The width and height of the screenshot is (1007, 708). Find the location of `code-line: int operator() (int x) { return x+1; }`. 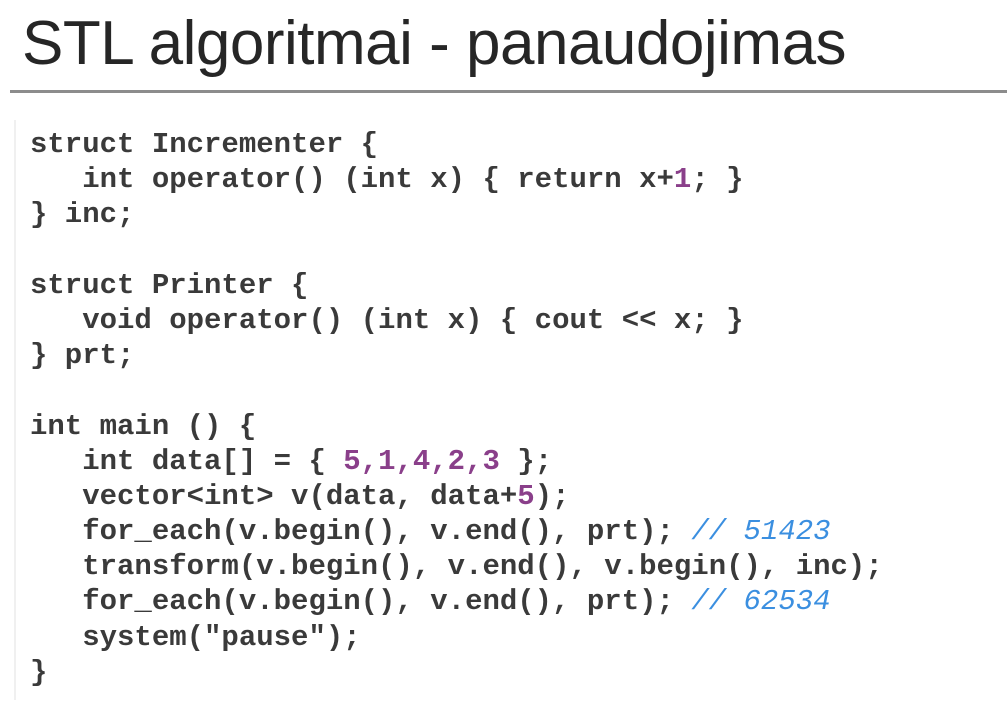

code-line: int operator() (int x) { return x+1; } is located at coordinates (456, 179).